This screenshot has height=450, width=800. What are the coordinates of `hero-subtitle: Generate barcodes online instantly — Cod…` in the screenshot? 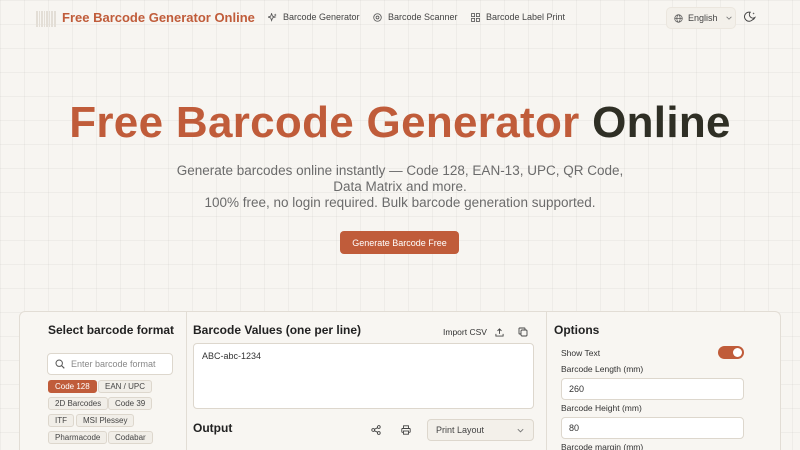 It's located at (400, 178).